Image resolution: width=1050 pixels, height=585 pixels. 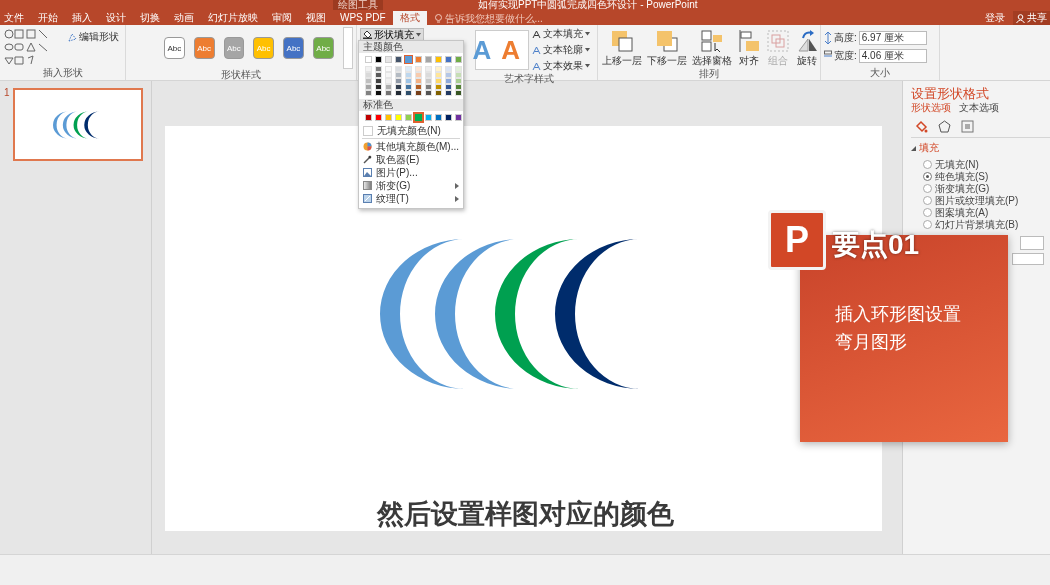 I want to click on text-effects-button: 文本效果, so click(x=561, y=66).